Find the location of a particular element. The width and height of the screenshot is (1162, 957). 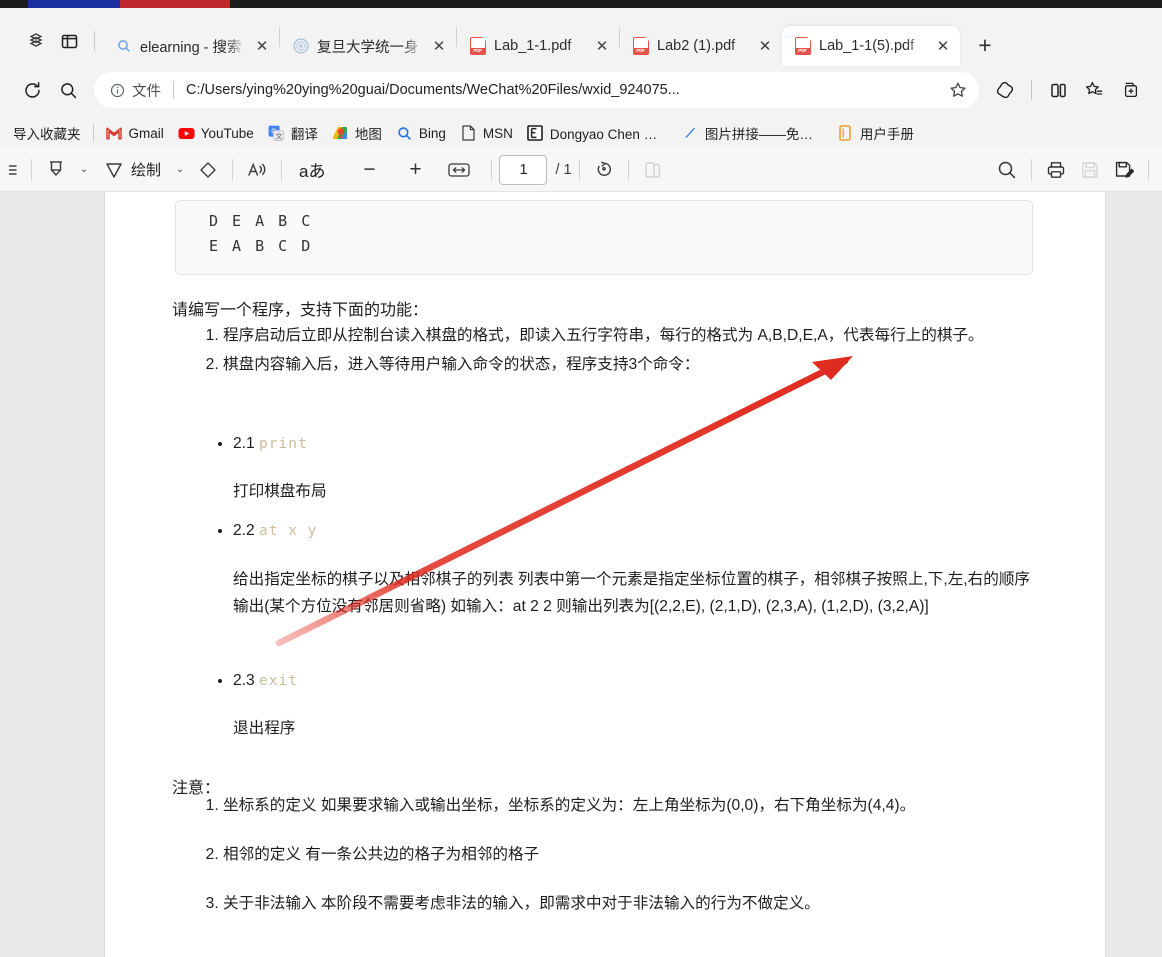

info-icon is located at coordinates (117, 90).